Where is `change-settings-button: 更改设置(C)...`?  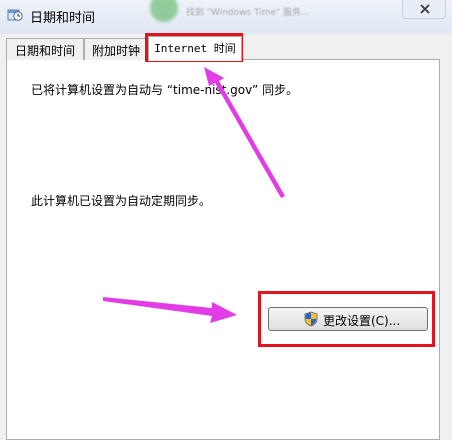 change-settings-button: 更改设置(C)... is located at coordinates (348, 319).